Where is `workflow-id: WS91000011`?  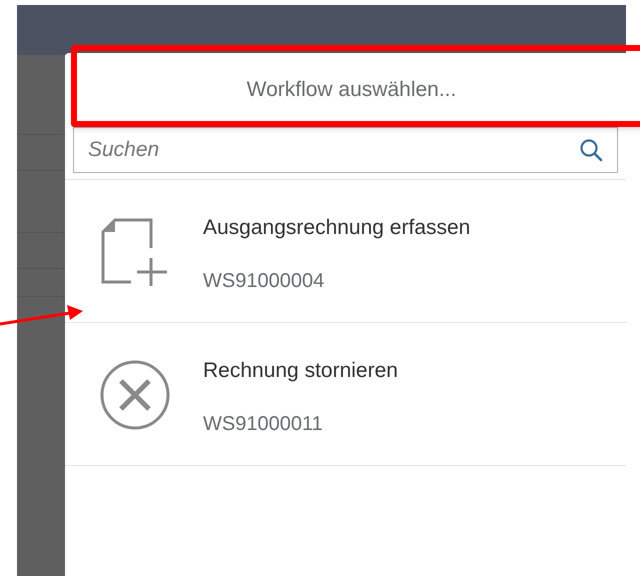
workflow-id: WS91000011 is located at coordinates (263, 424).